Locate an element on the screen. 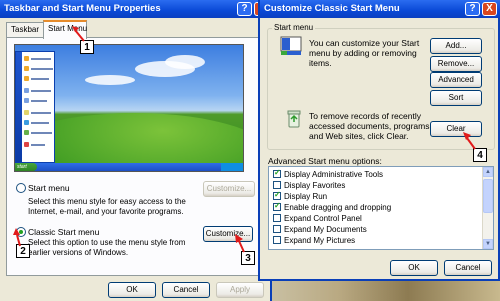 This screenshot has height=301, width=500. advanced-options-title: Advanced Start menu options: is located at coordinates (325, 161).